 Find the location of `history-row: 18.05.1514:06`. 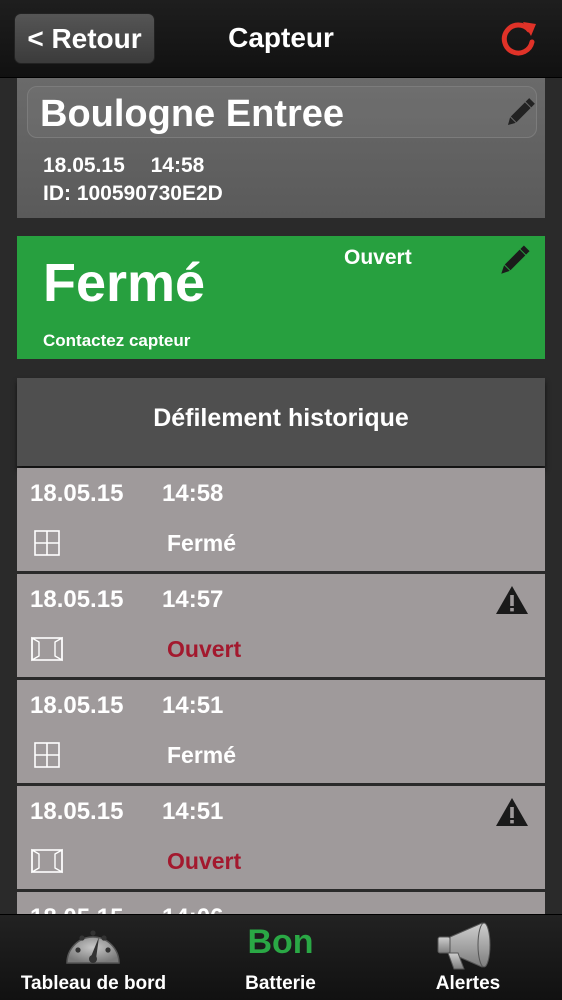

history-row: 18.05.1514:06 is located at coordinates (281, 903).